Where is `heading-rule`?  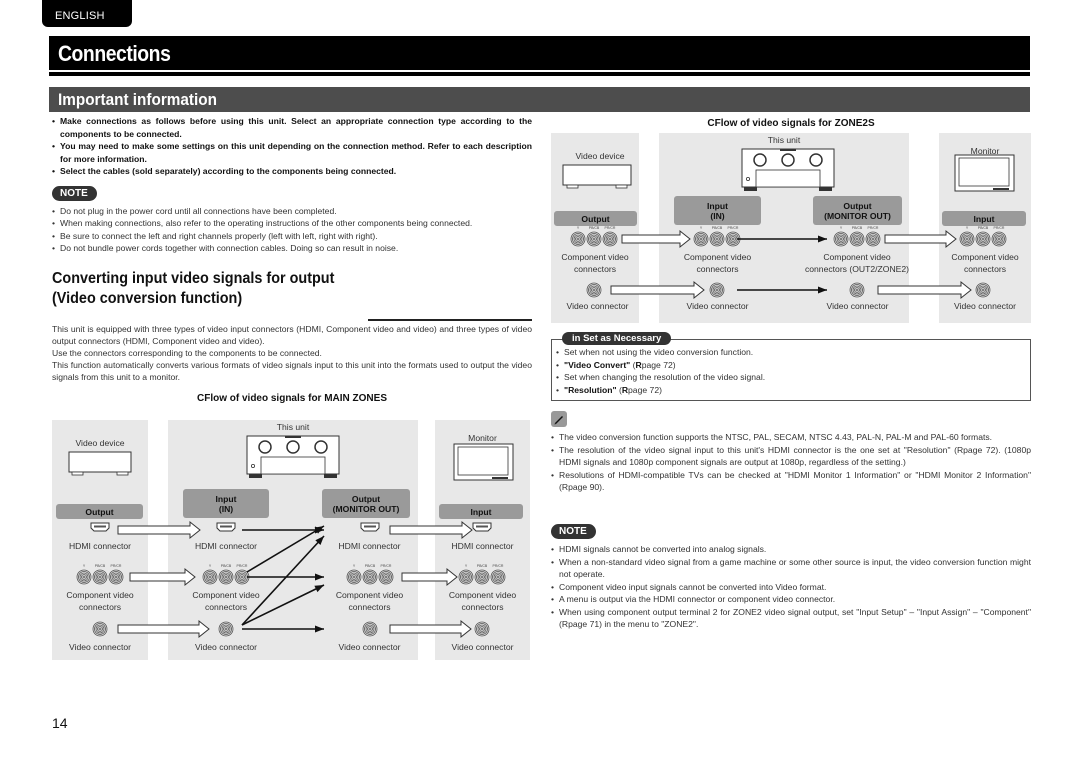 heading-rule is located at coordinates (450, 320).